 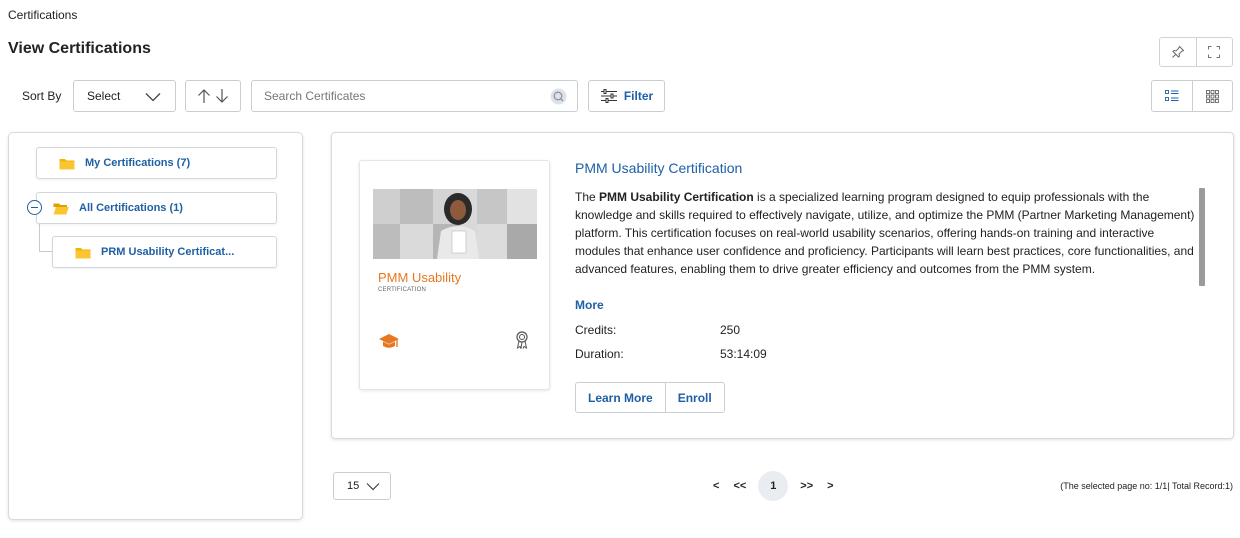 I want to click on search-button, so click(x=558, y=98).